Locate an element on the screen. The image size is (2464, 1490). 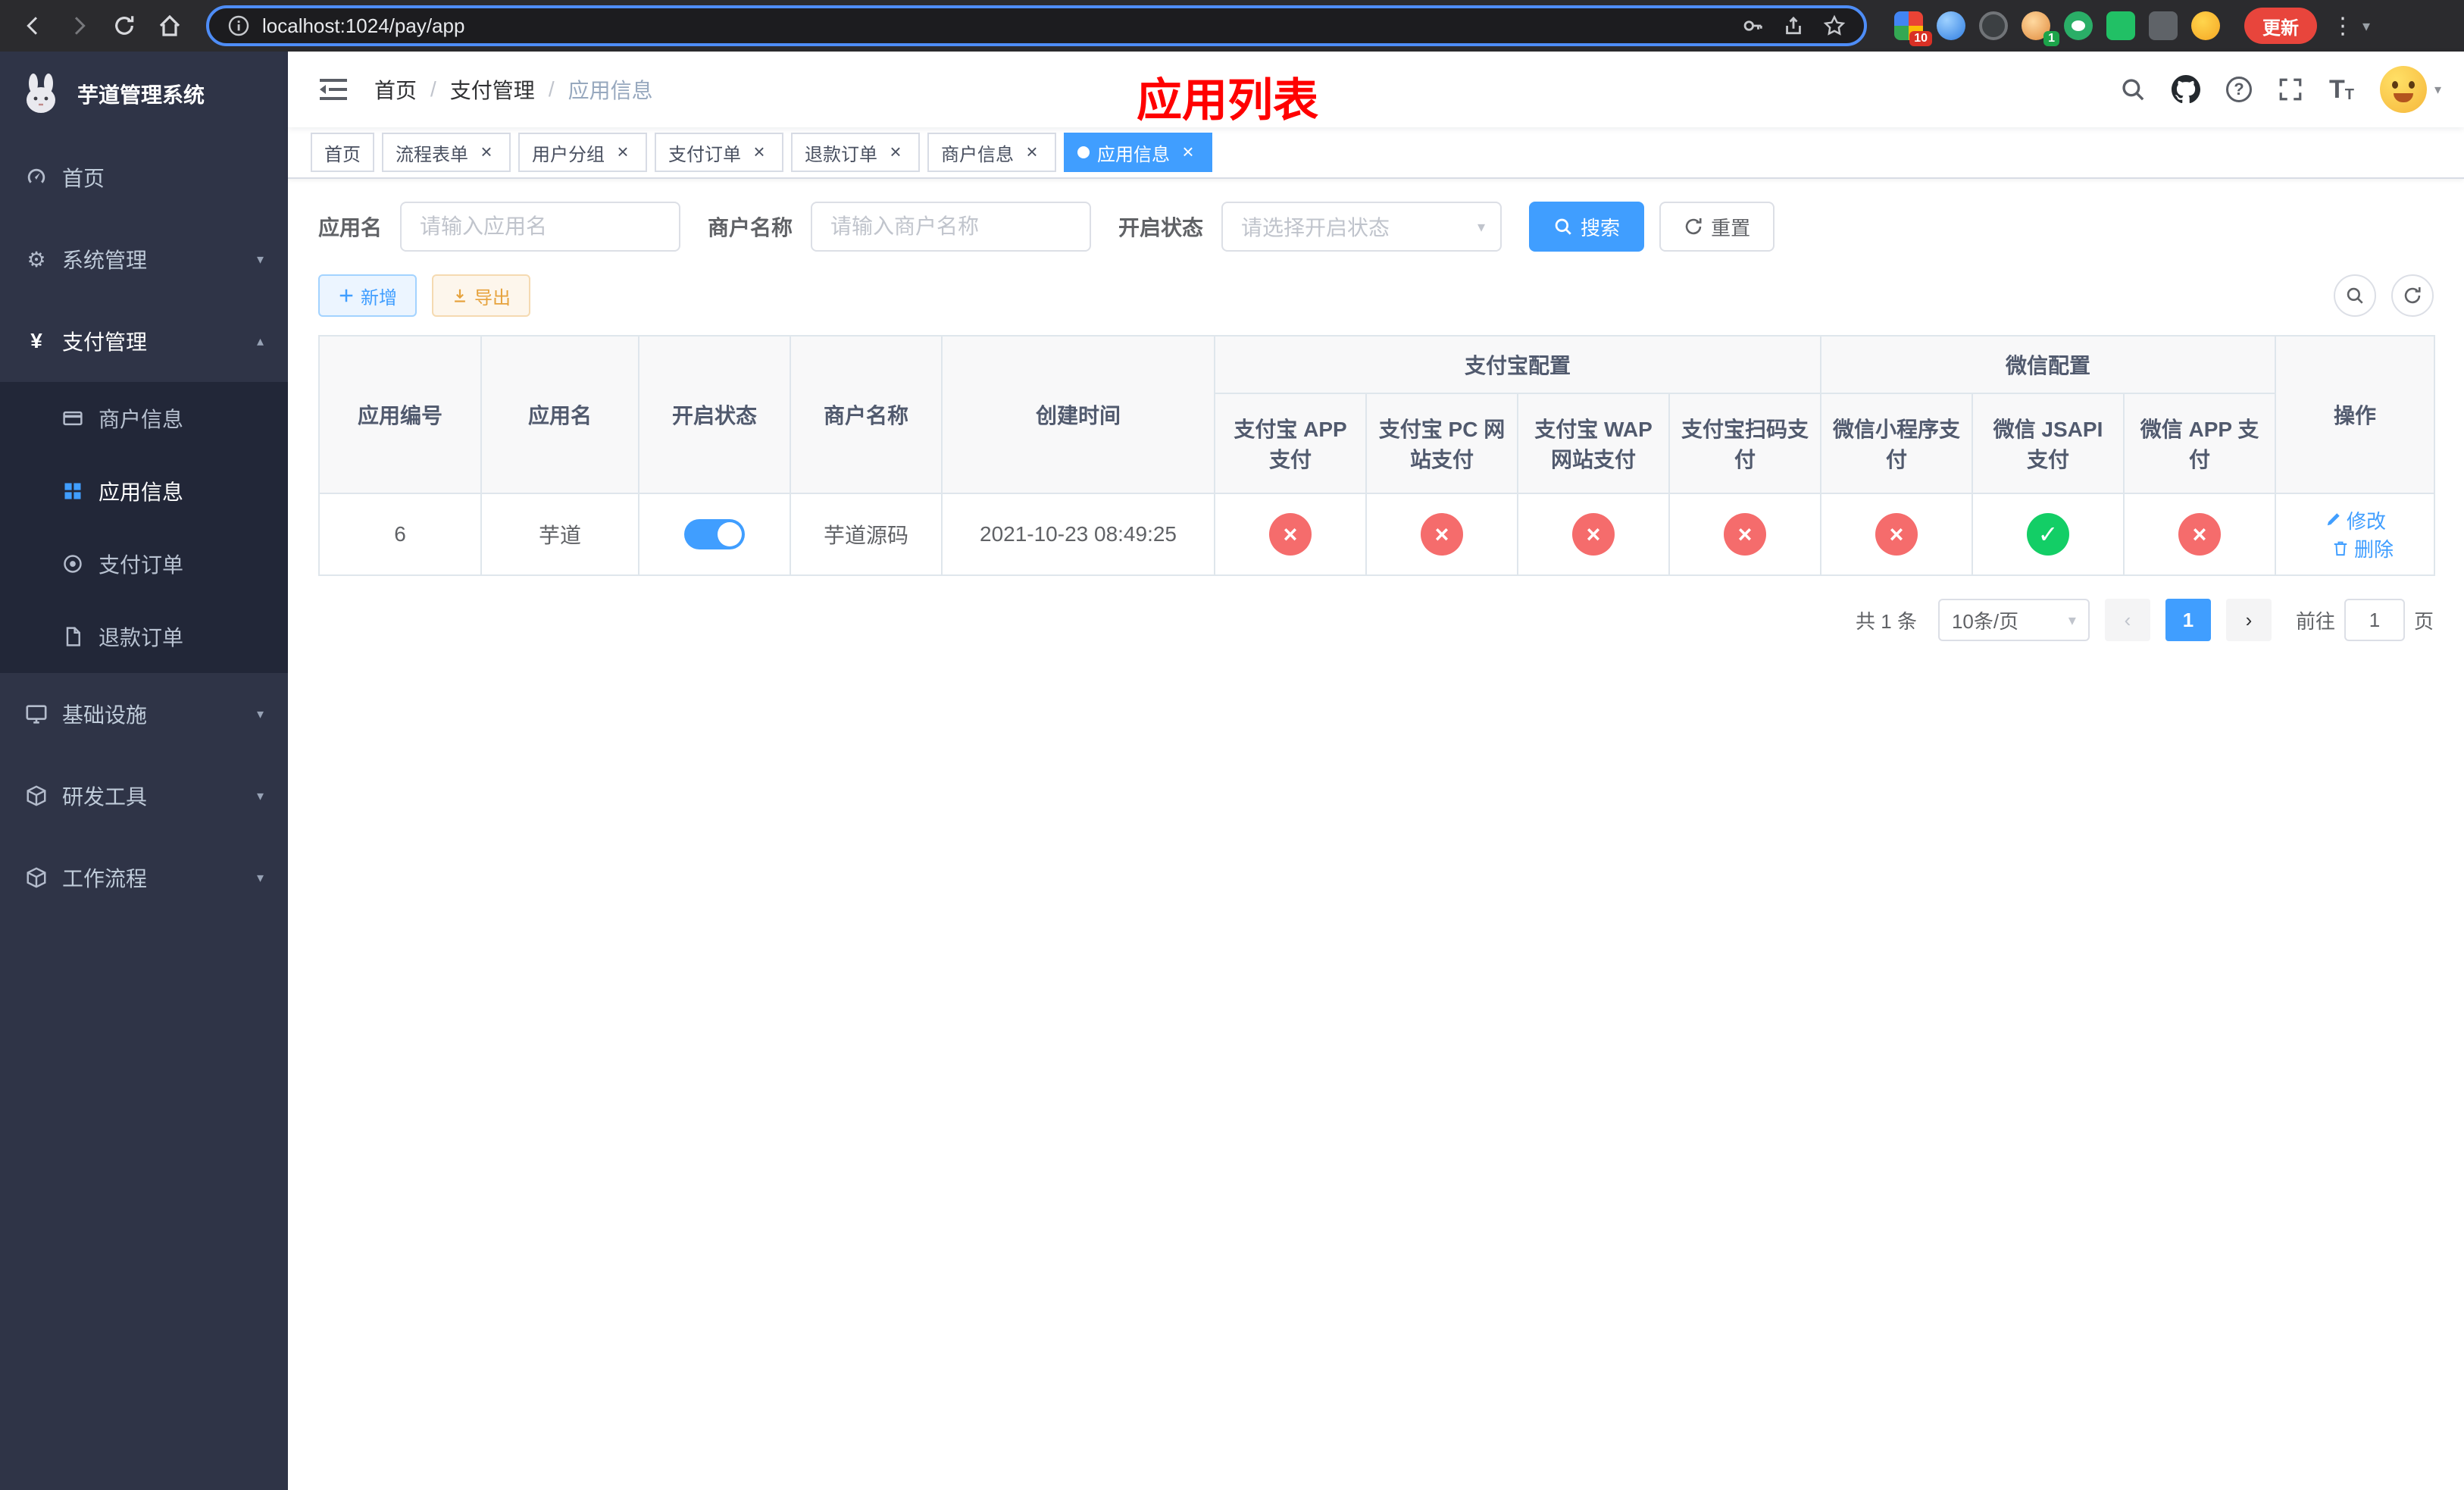
pagination: 共 1 条 10条/页 ▾ ‹ 1 › 前往 页 is located at coordinates (1376, 620).